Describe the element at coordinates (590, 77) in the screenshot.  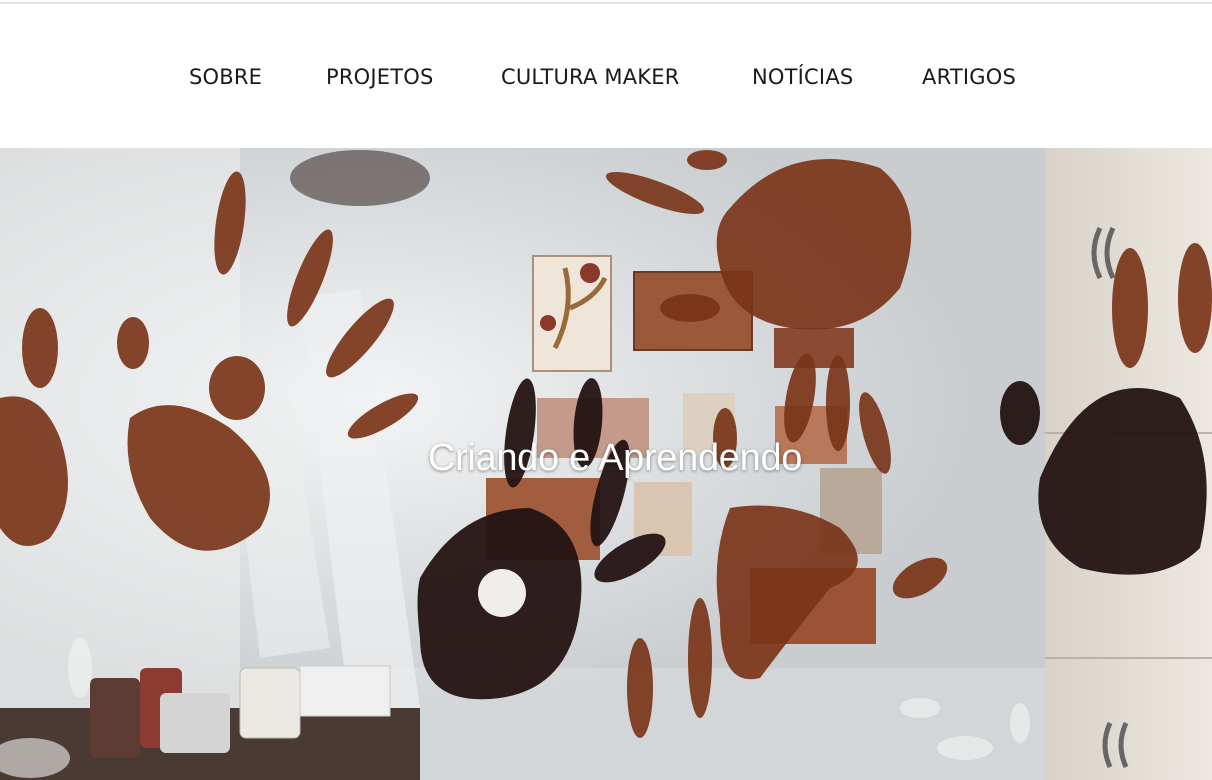
I see `nav-item-cultura-maker: CULTURA MAKER` at that location.